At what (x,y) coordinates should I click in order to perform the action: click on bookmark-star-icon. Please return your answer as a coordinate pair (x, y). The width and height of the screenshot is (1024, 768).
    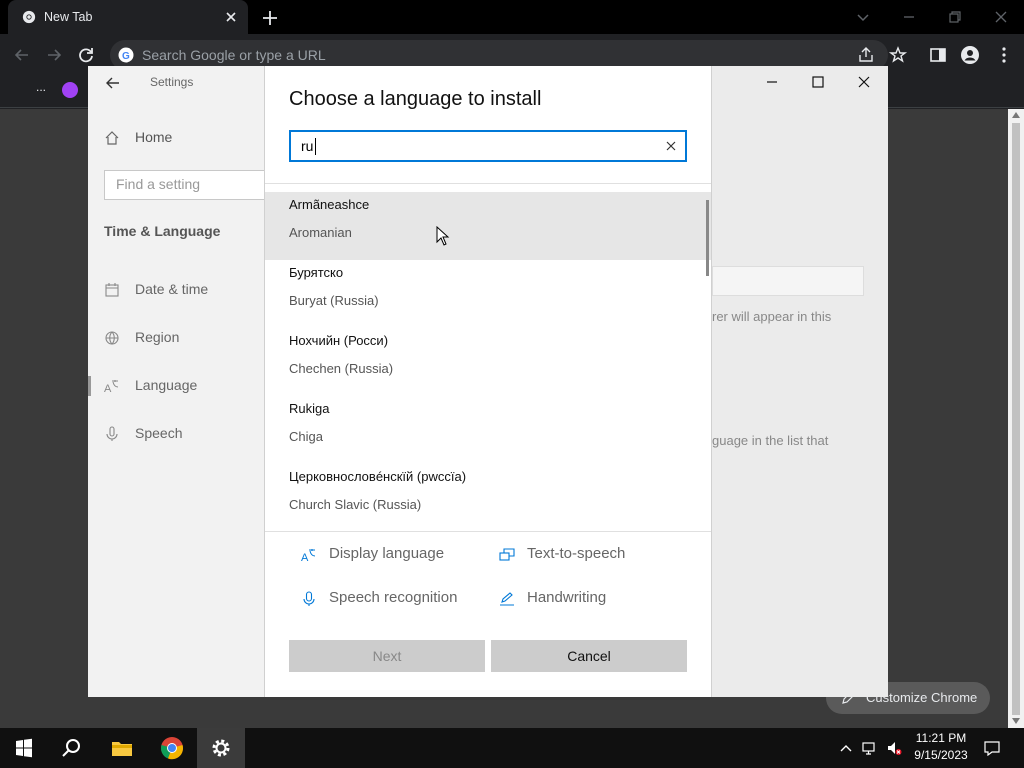
    Looking at the image, I should click on (898, 55).